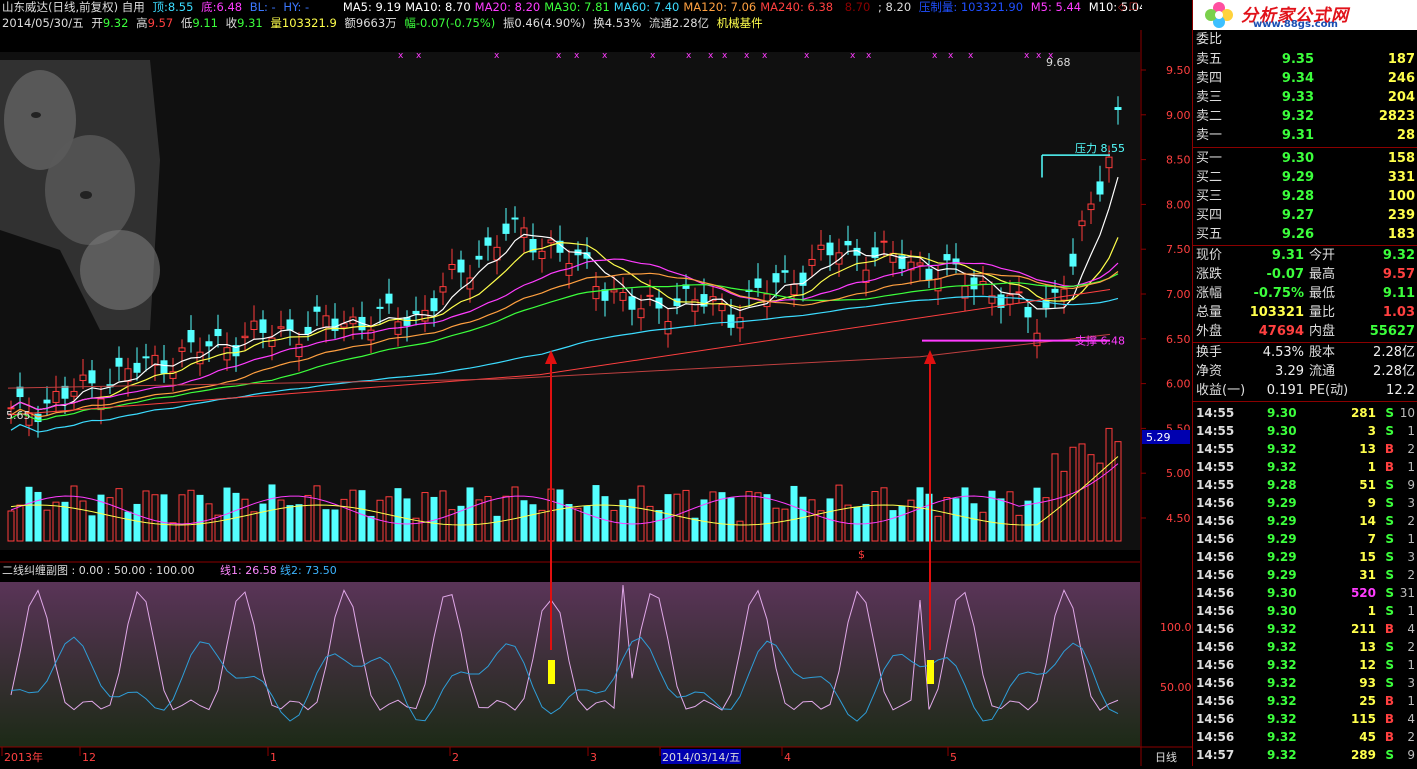 The height and width of the screenshot is (769, 1417). What do you see at coordinates (1129, 8) in the screenshot?
I see `header-control-icons: ◇ ☐` at bounding box center [1129, 8].